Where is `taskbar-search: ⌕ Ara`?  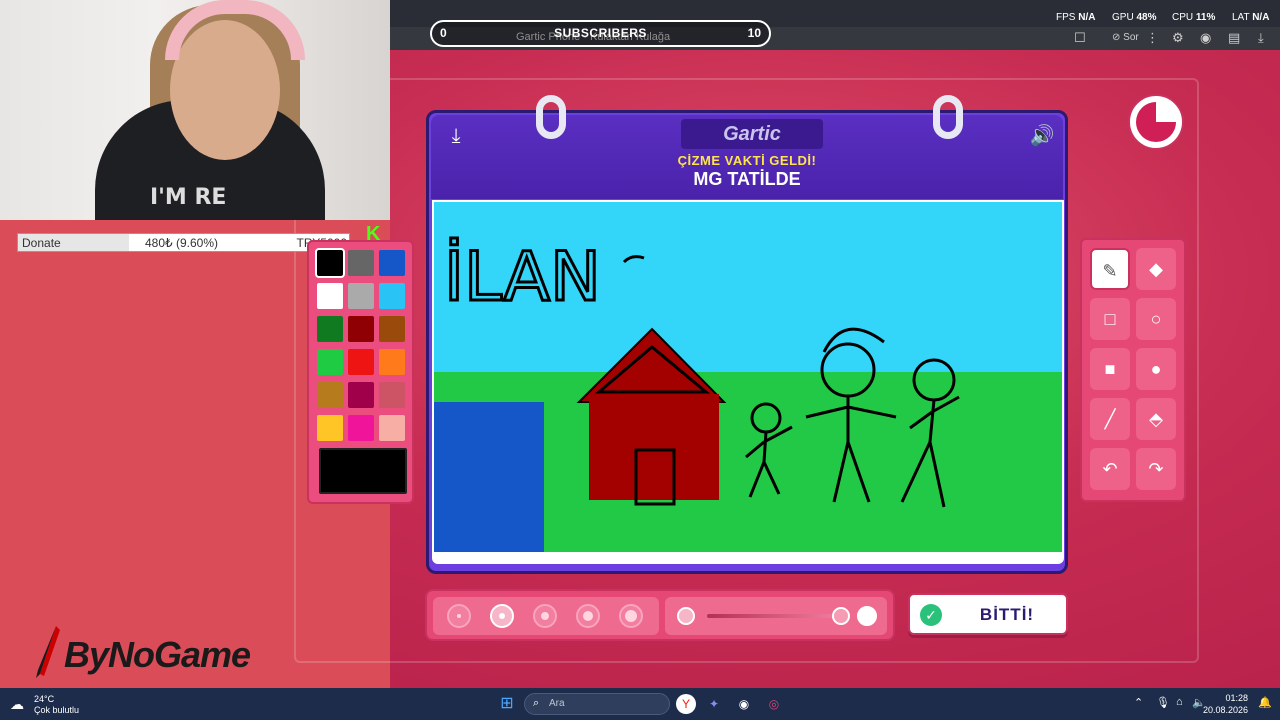 taskbar-search: ⌕ Ara is located at coordinates (597, 704).